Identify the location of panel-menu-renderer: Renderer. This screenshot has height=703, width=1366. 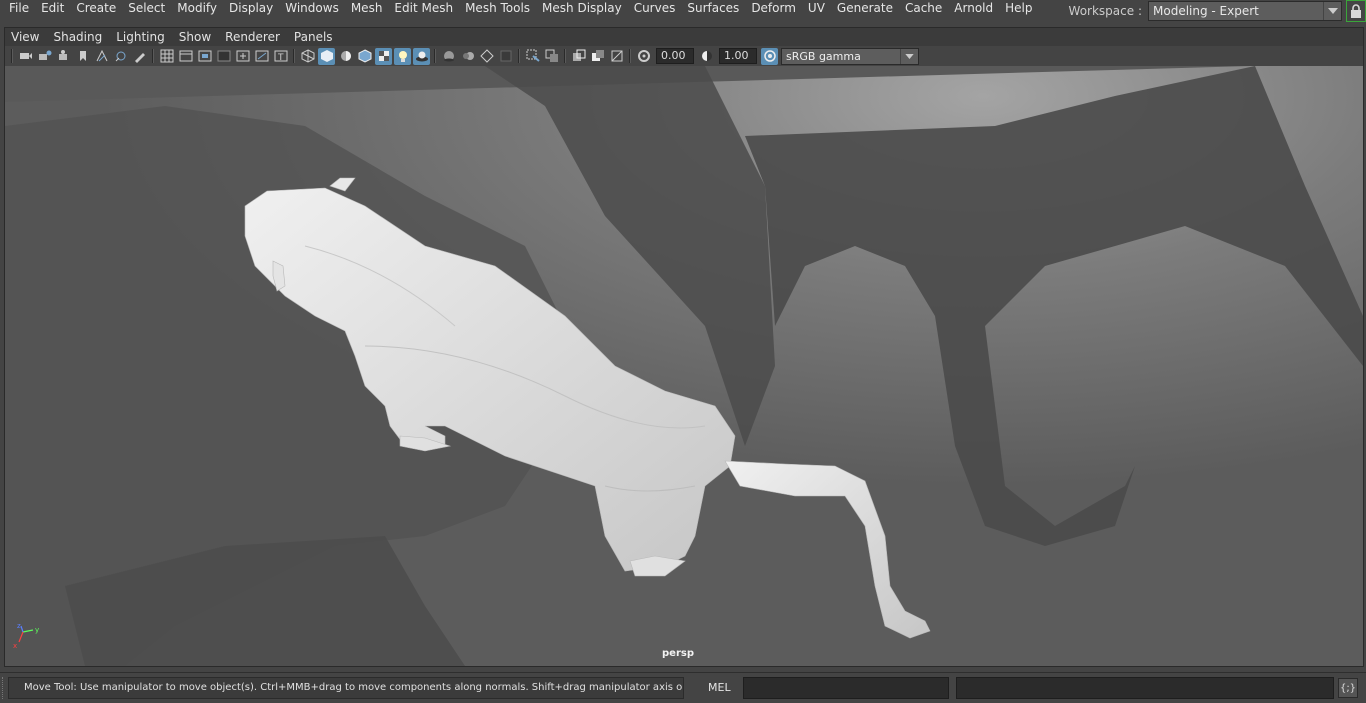
(252, 37).